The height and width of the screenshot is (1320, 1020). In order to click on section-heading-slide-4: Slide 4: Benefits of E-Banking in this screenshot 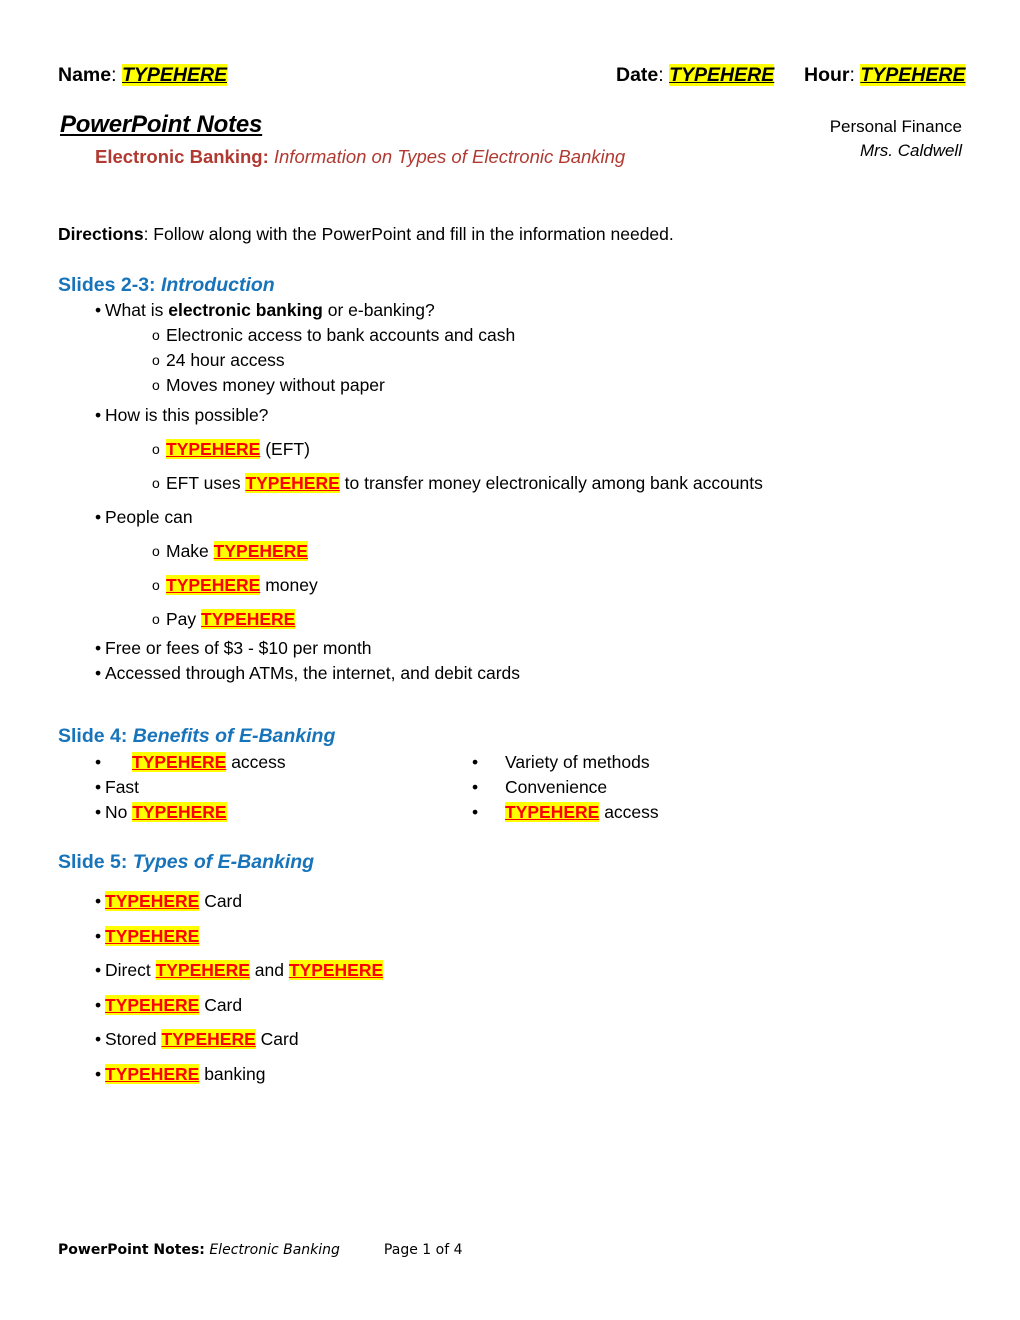, I will do `click(196, 736)`.